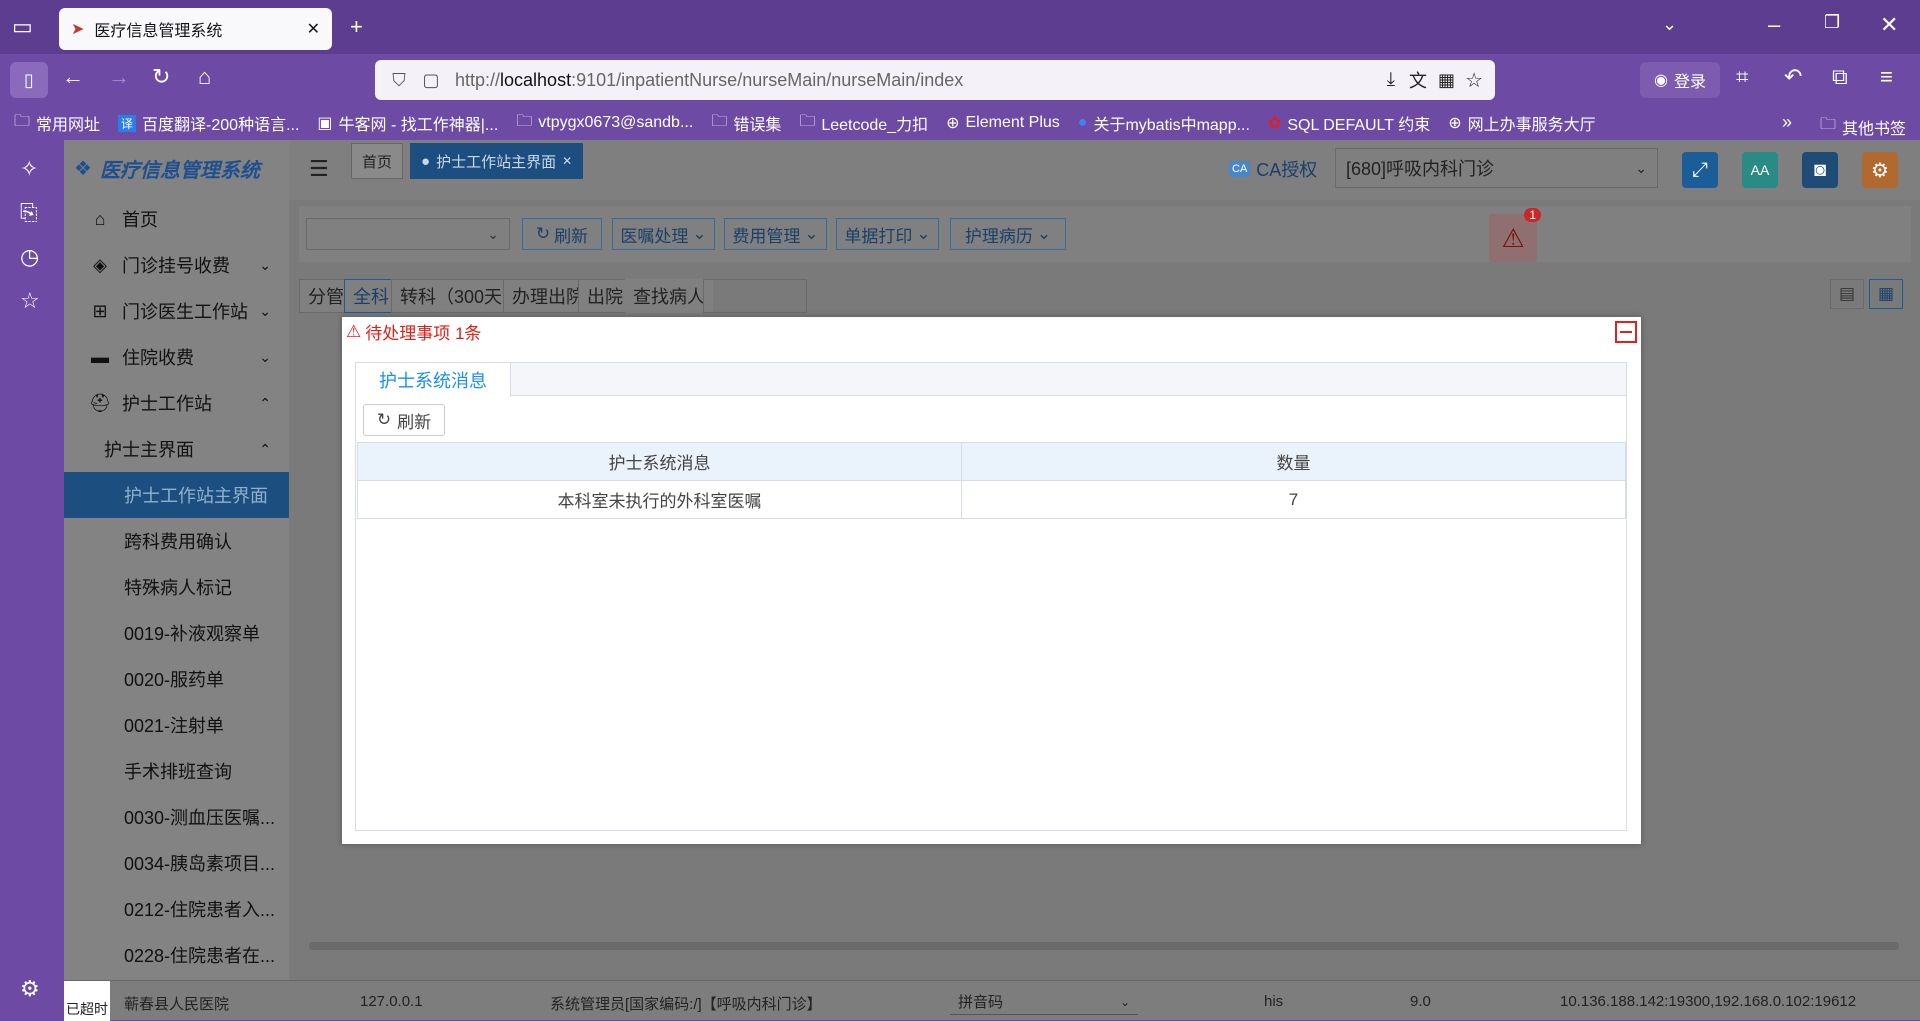 The height and width of the screenshot is (1021, 1920). I want to click on dept-select: [680]呼吸内科门诊 ⌄, so click(1496, 168).